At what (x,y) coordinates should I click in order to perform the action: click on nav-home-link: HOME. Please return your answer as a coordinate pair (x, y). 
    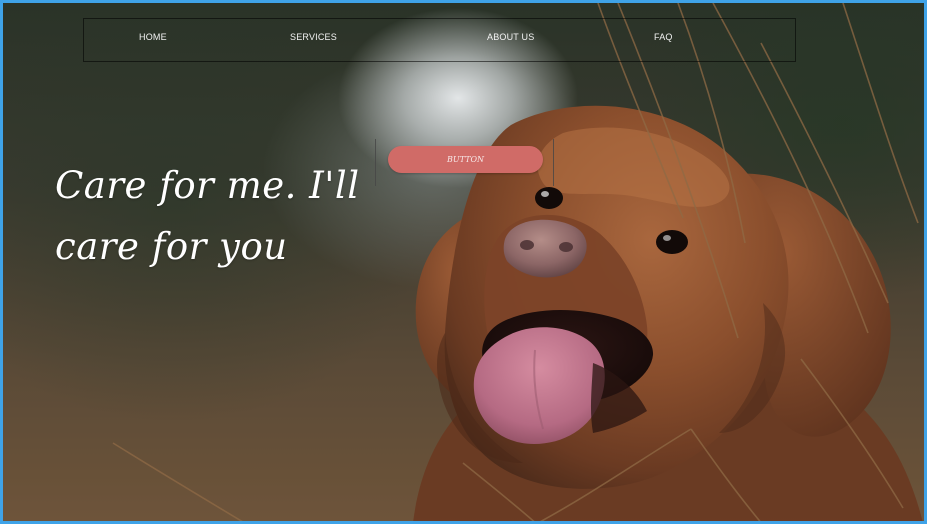
    Looking at the image, I should click on (153, 37).